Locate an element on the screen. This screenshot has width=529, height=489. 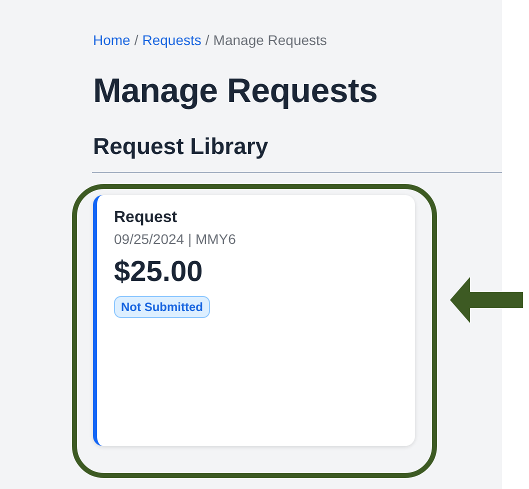
card-amount: $25.00 is located at coordinates (159, 272).